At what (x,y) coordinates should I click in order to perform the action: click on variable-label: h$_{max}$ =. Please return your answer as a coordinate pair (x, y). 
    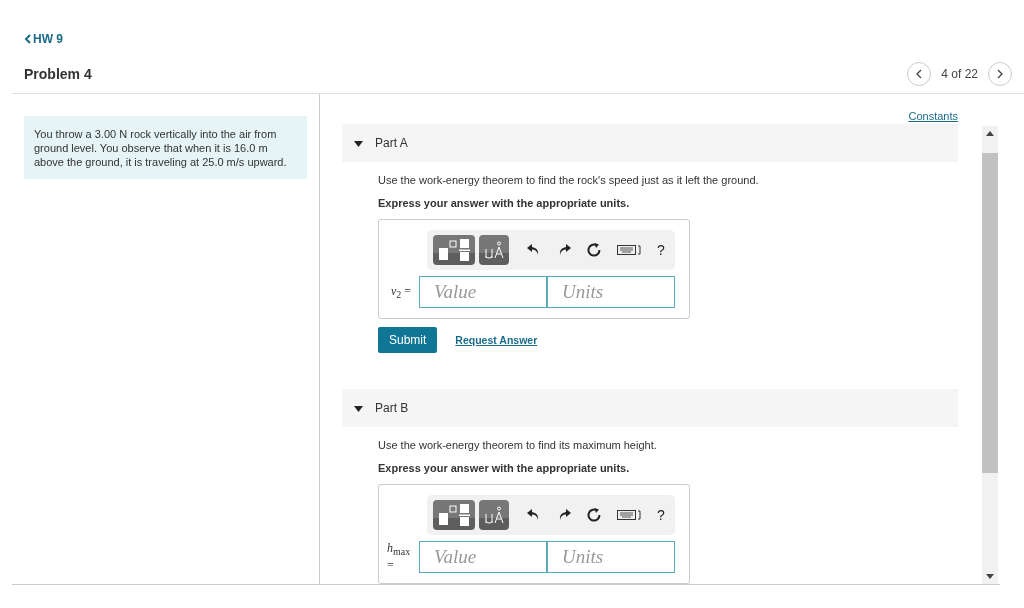
    Looking at the image, I should click on (399, 557).